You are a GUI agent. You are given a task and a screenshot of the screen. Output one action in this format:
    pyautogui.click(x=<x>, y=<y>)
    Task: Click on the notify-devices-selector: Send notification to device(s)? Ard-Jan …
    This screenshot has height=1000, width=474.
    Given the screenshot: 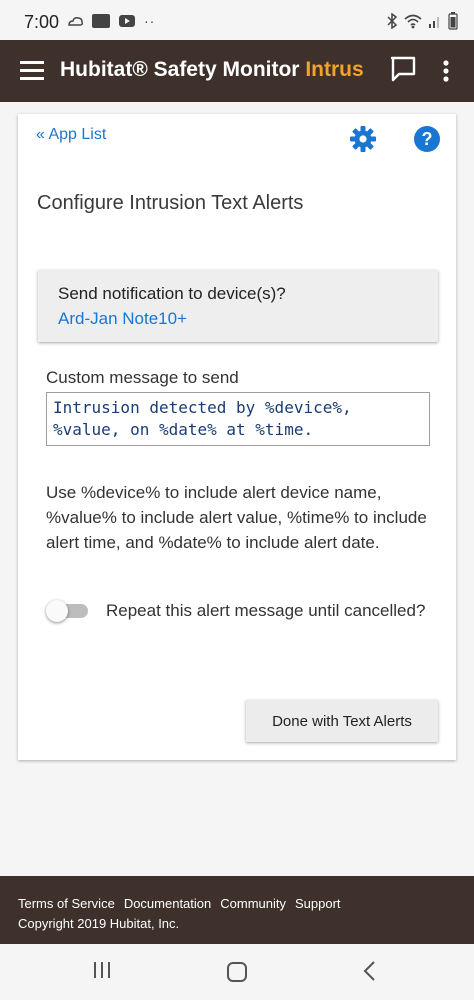 What is the action you would take?
    pyautogui.click(x=238, y=306)
    